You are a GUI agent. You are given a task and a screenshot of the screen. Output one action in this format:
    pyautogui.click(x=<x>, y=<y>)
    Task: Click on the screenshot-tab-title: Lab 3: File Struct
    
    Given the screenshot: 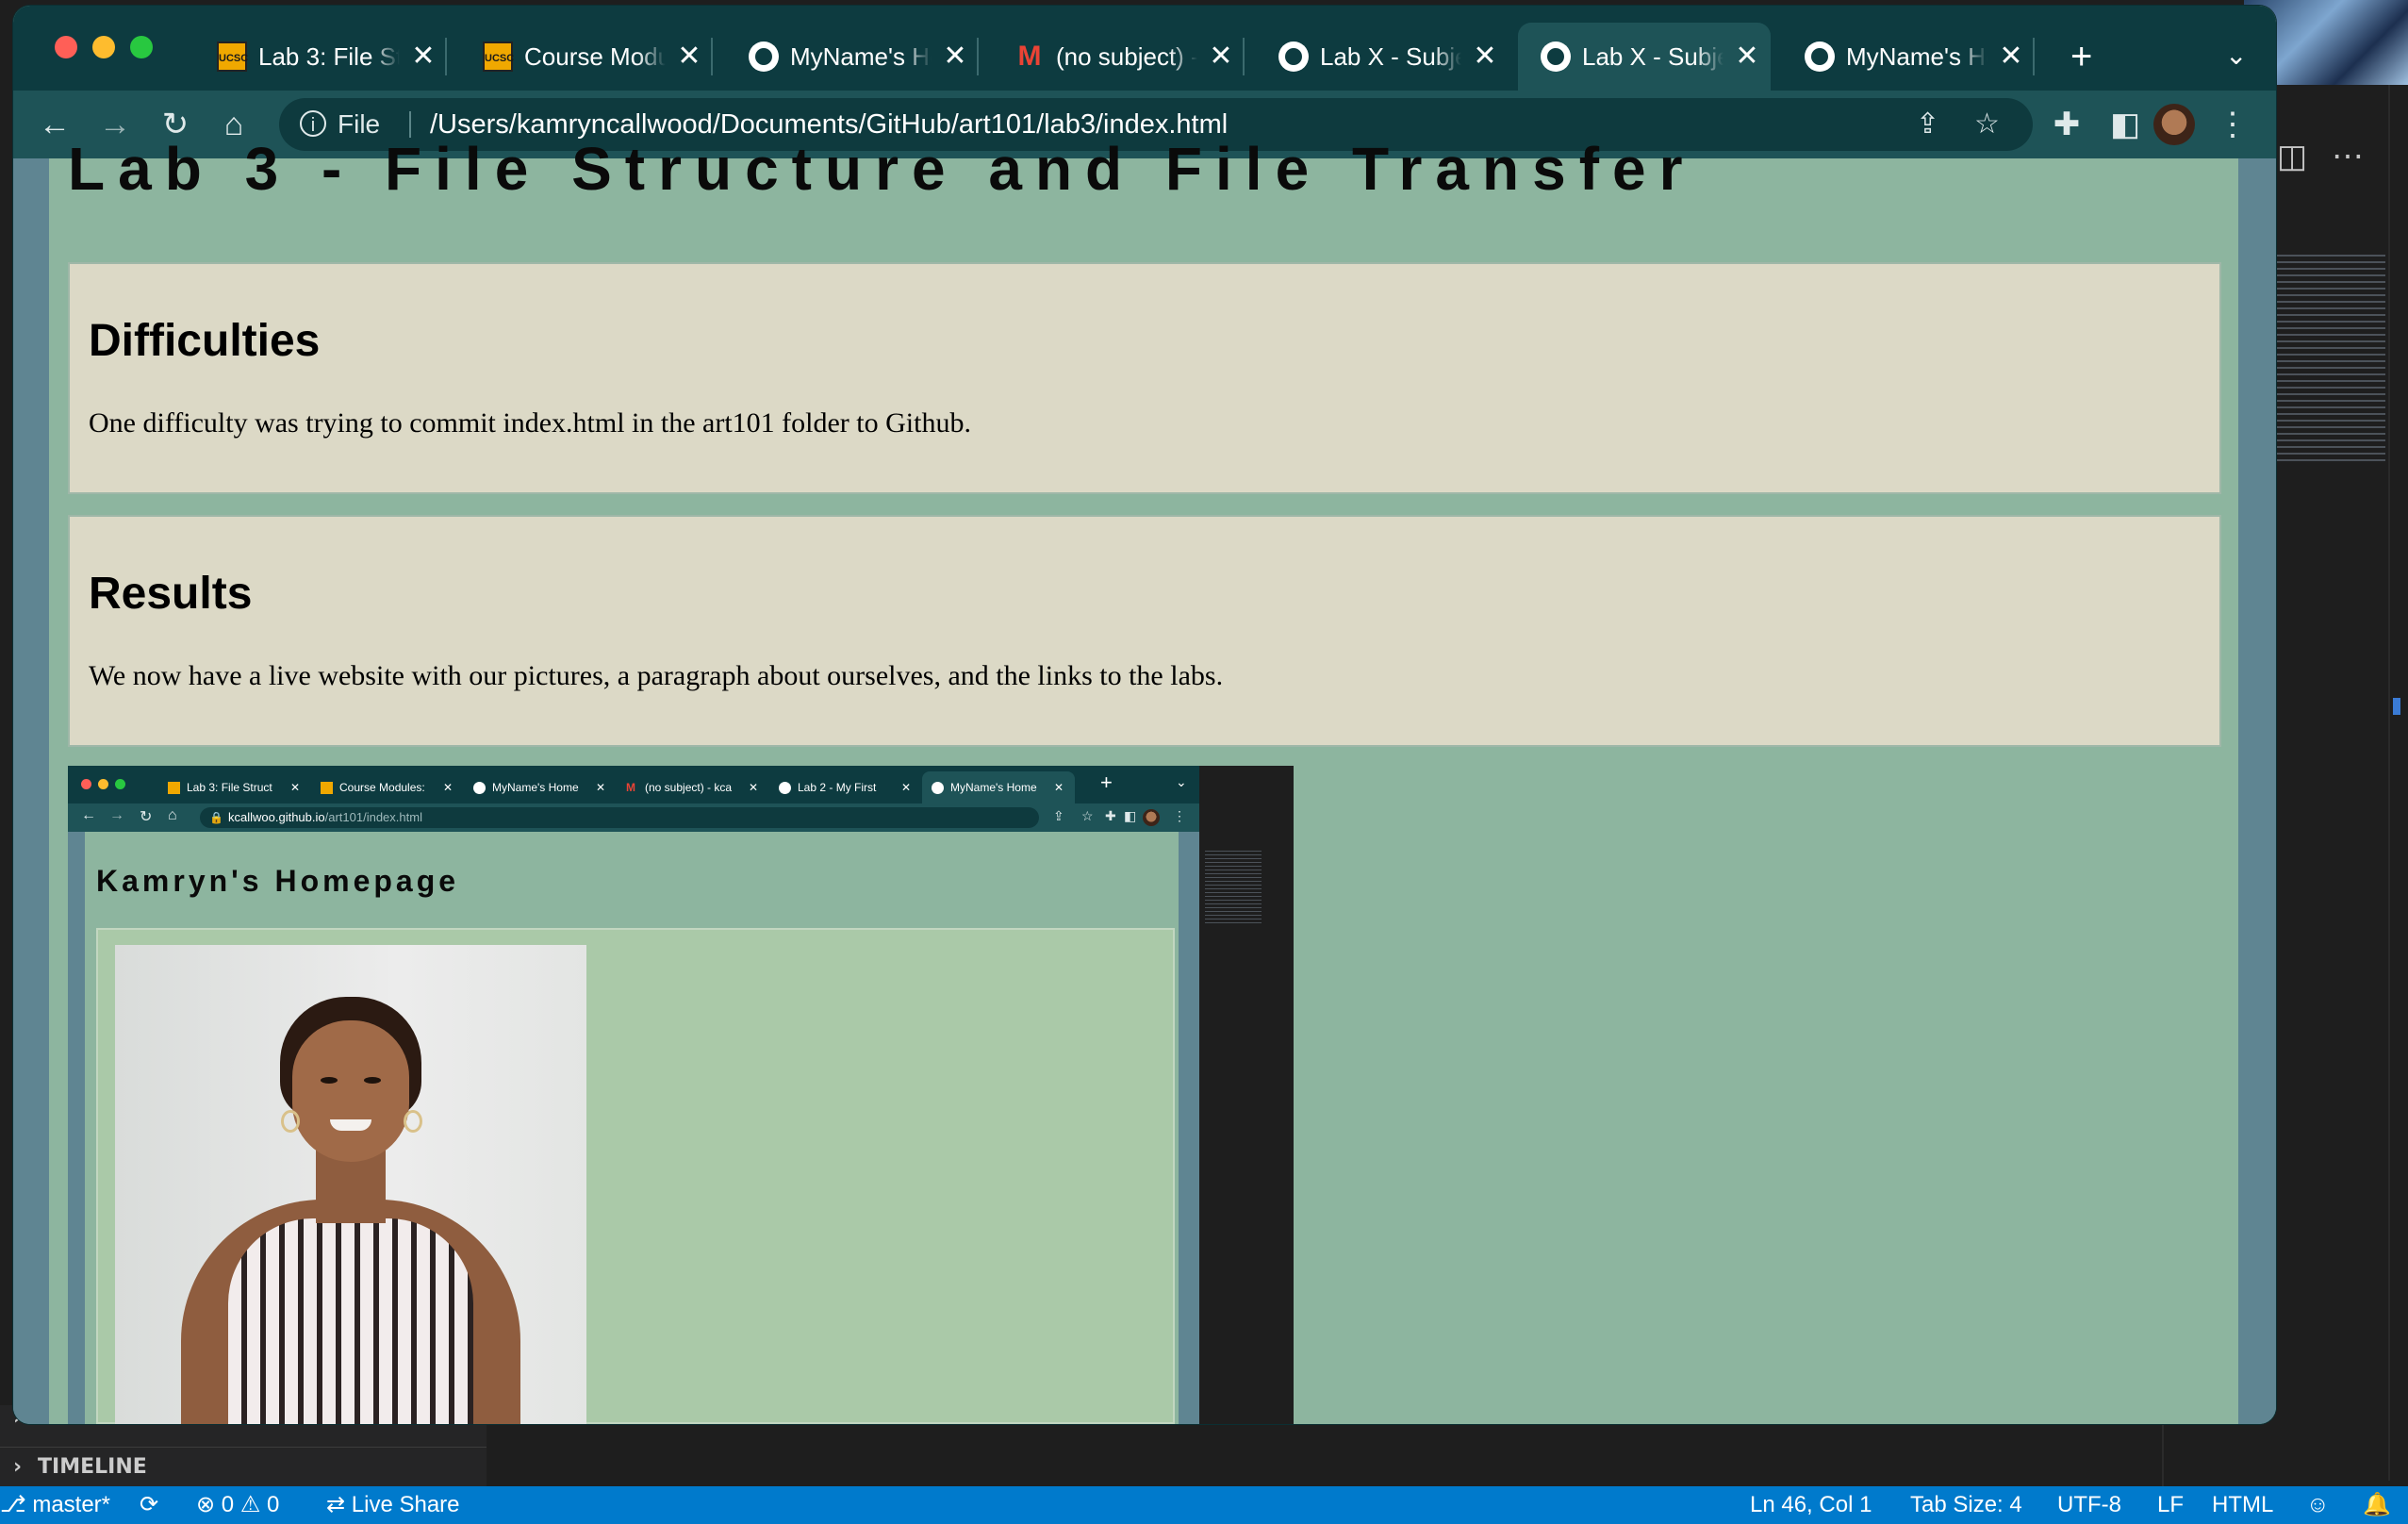 What is the action you would take?
    pyautogui.click(x=229, y=787)
    